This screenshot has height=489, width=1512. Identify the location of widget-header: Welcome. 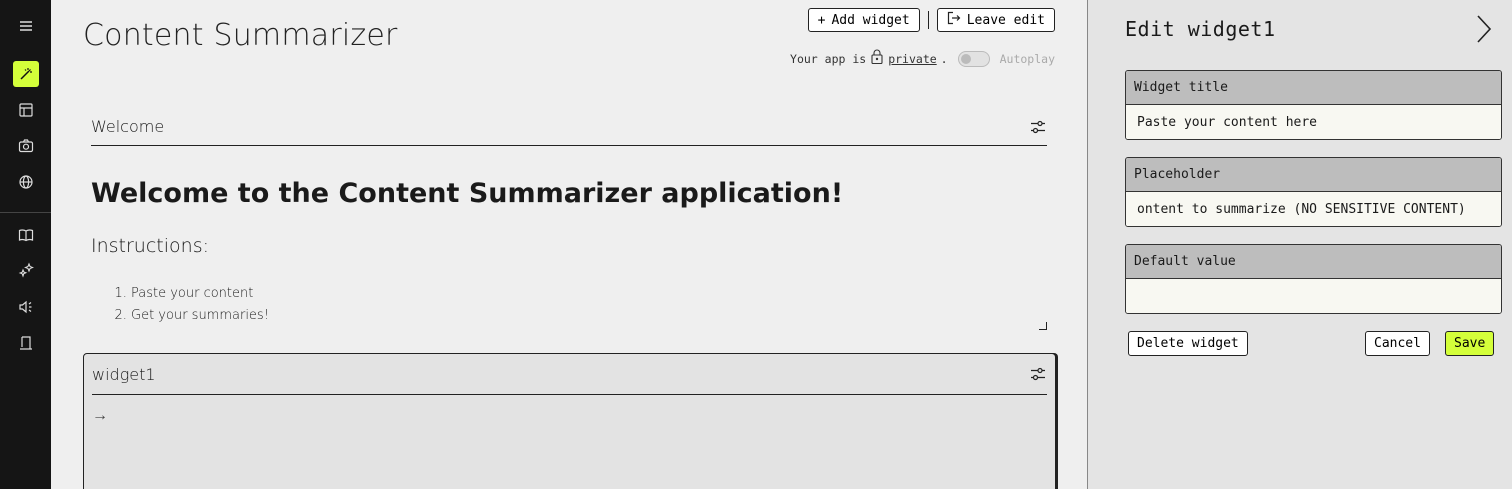
(569, 127).